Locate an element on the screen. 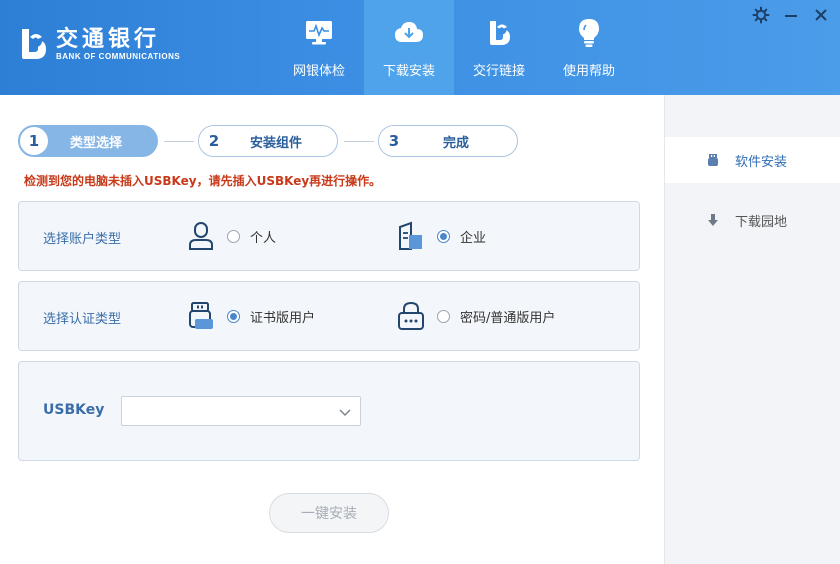  option-certificate: 证书版用户 is located at coordinates (251, 316).